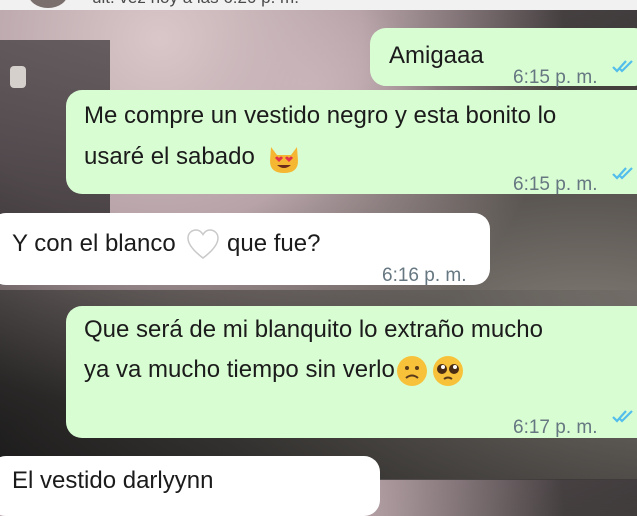 The image size is (637, 516). I want to click on contact-avatar, so click(48, 4).